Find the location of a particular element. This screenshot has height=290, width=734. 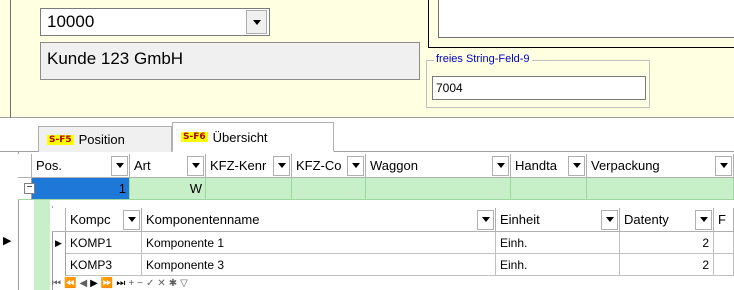

col-handta: Handta is located at coordinates (549, 166).